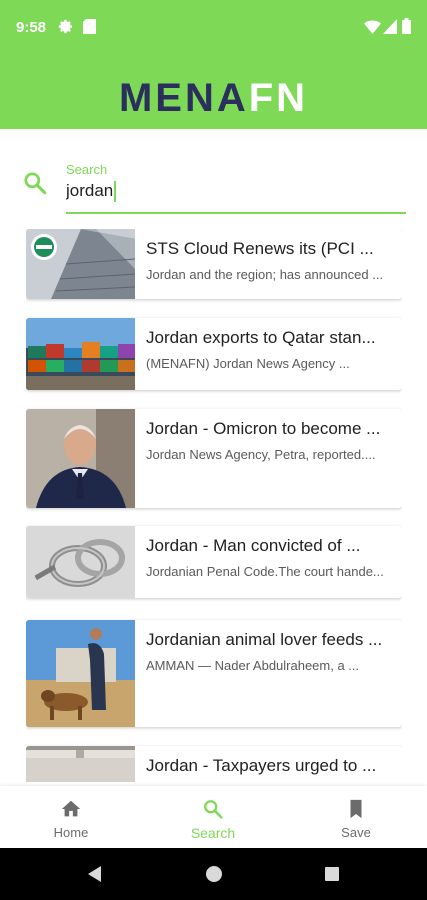 The image size is (427, 900). Describe the element at coordinates (278, 98) in the screenshot. I see `logo-text-fn: FN` at that location.